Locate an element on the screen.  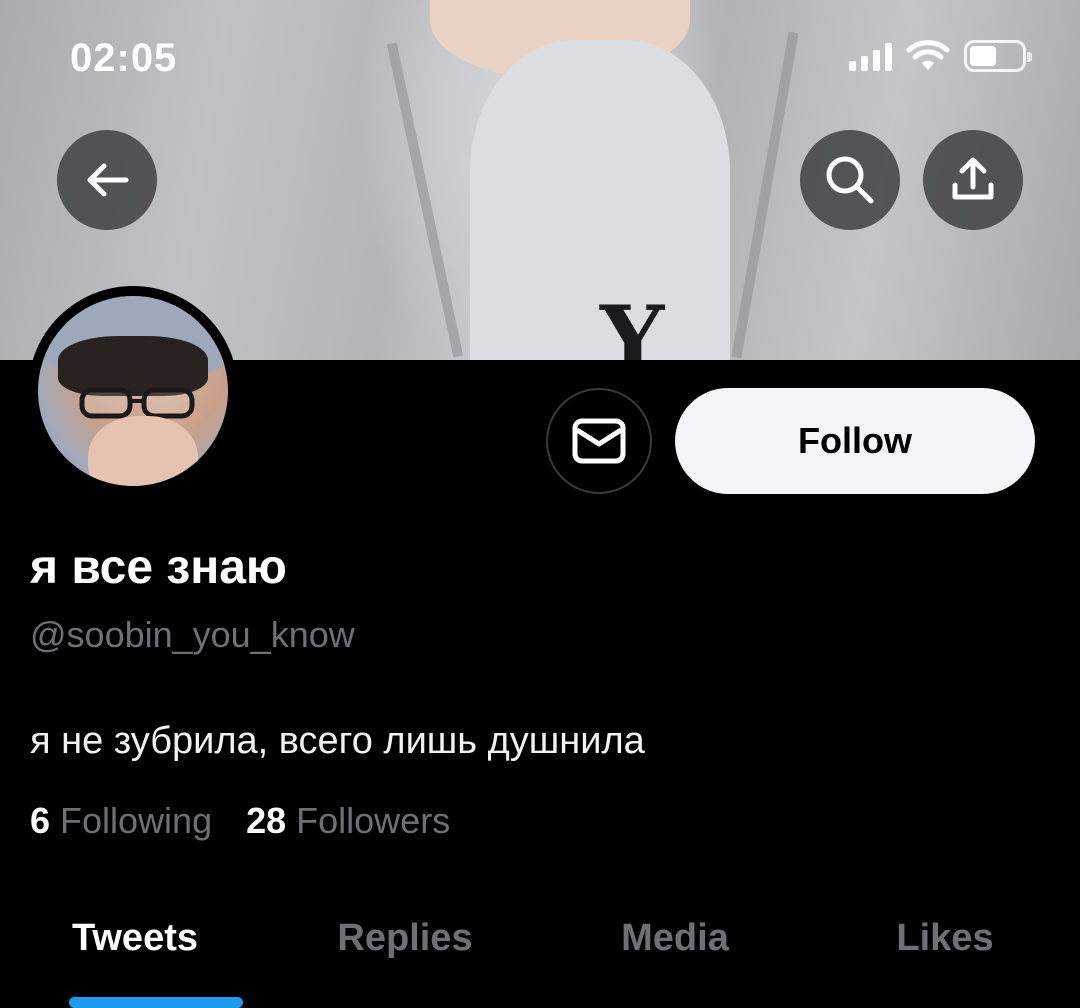
back-button is located at coordinates (107, 180).